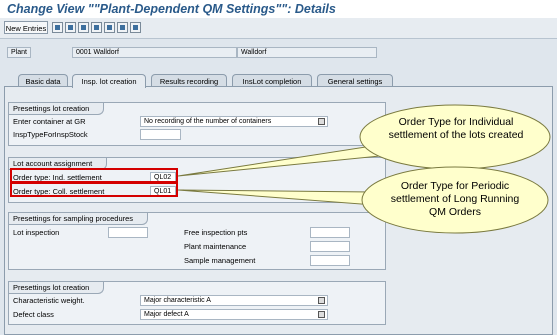  Describe the element at coordinates (109, 81) in the screenshot. I see `tab-insp-lot-creation: Insp. lot creation` at that location.